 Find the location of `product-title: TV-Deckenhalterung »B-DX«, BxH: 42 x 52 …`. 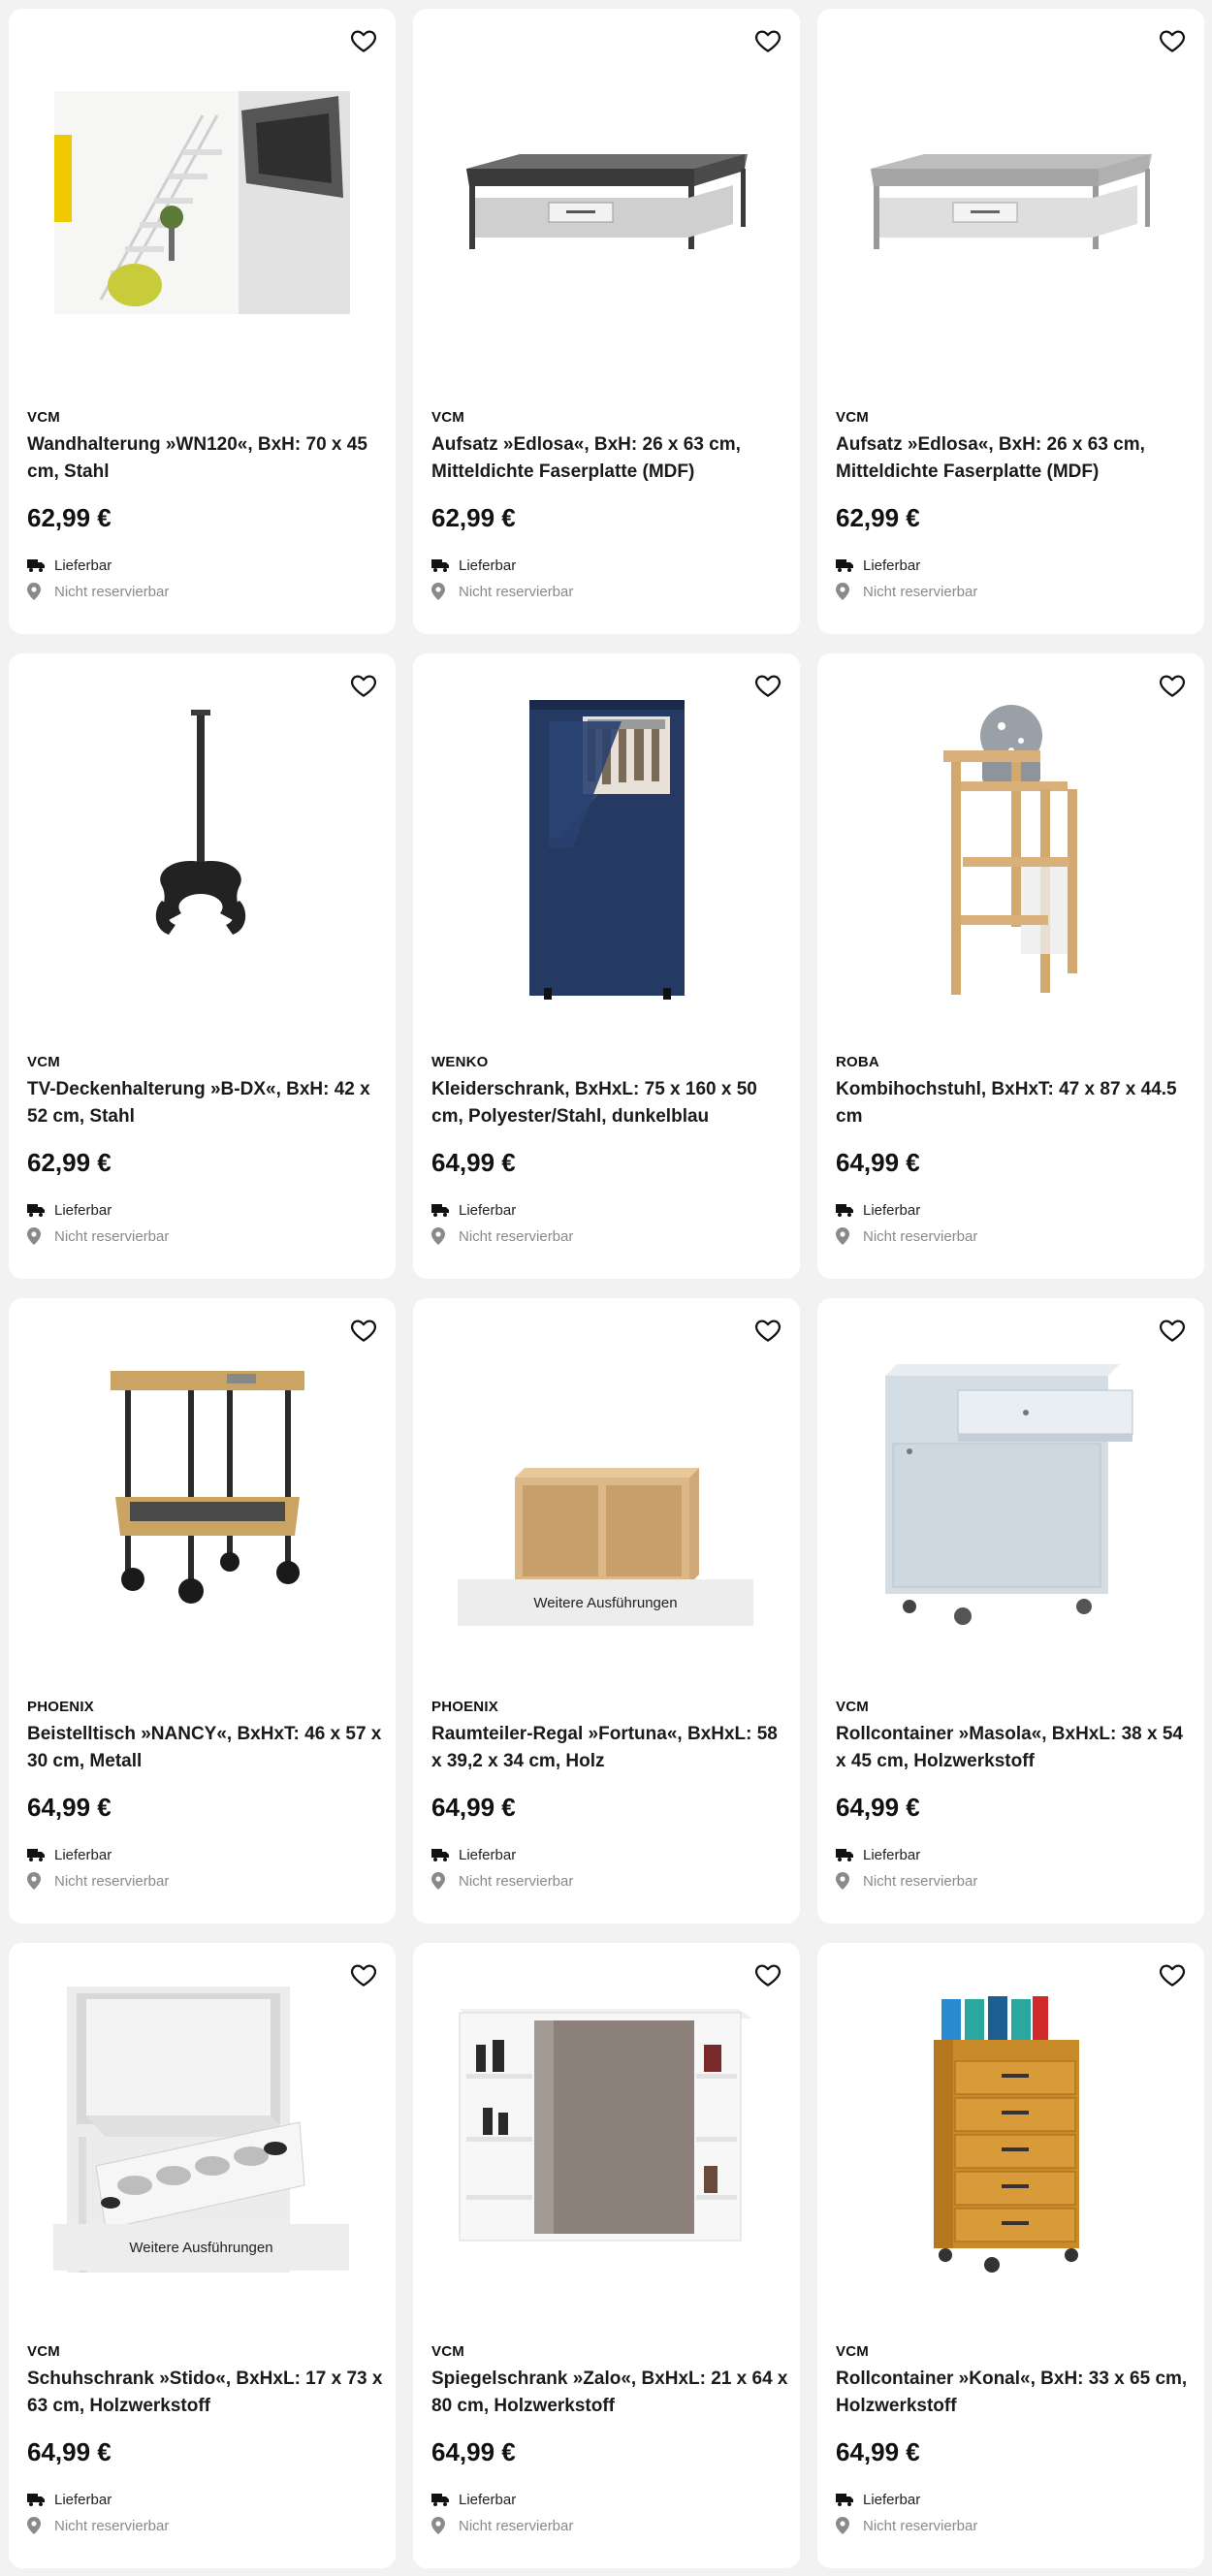

product-title: TV-Deckenhalterung »B-DX«, BxH: 42 x 52 … is located at coordinates (207, 1103).